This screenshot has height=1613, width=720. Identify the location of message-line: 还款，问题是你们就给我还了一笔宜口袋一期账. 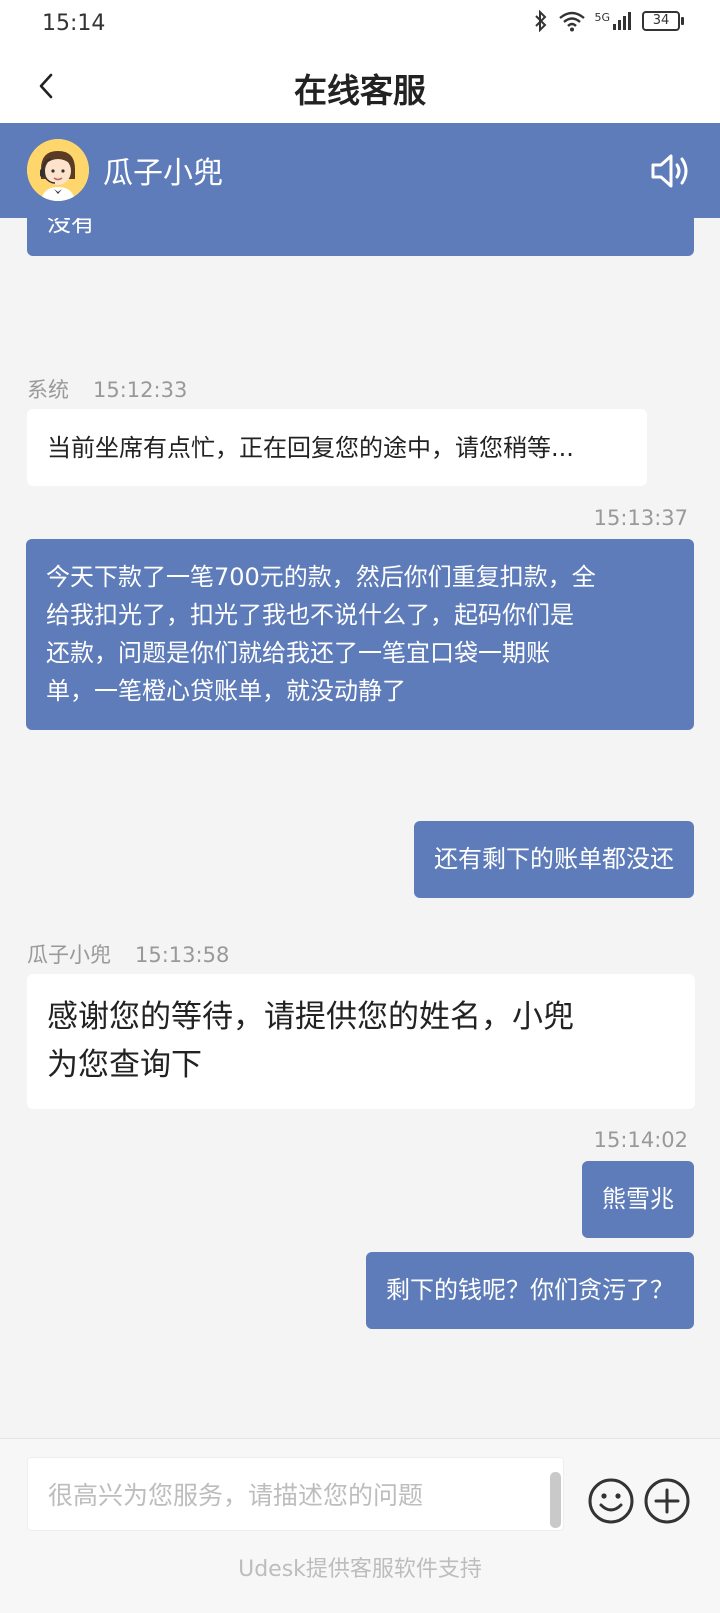
(298, 653).